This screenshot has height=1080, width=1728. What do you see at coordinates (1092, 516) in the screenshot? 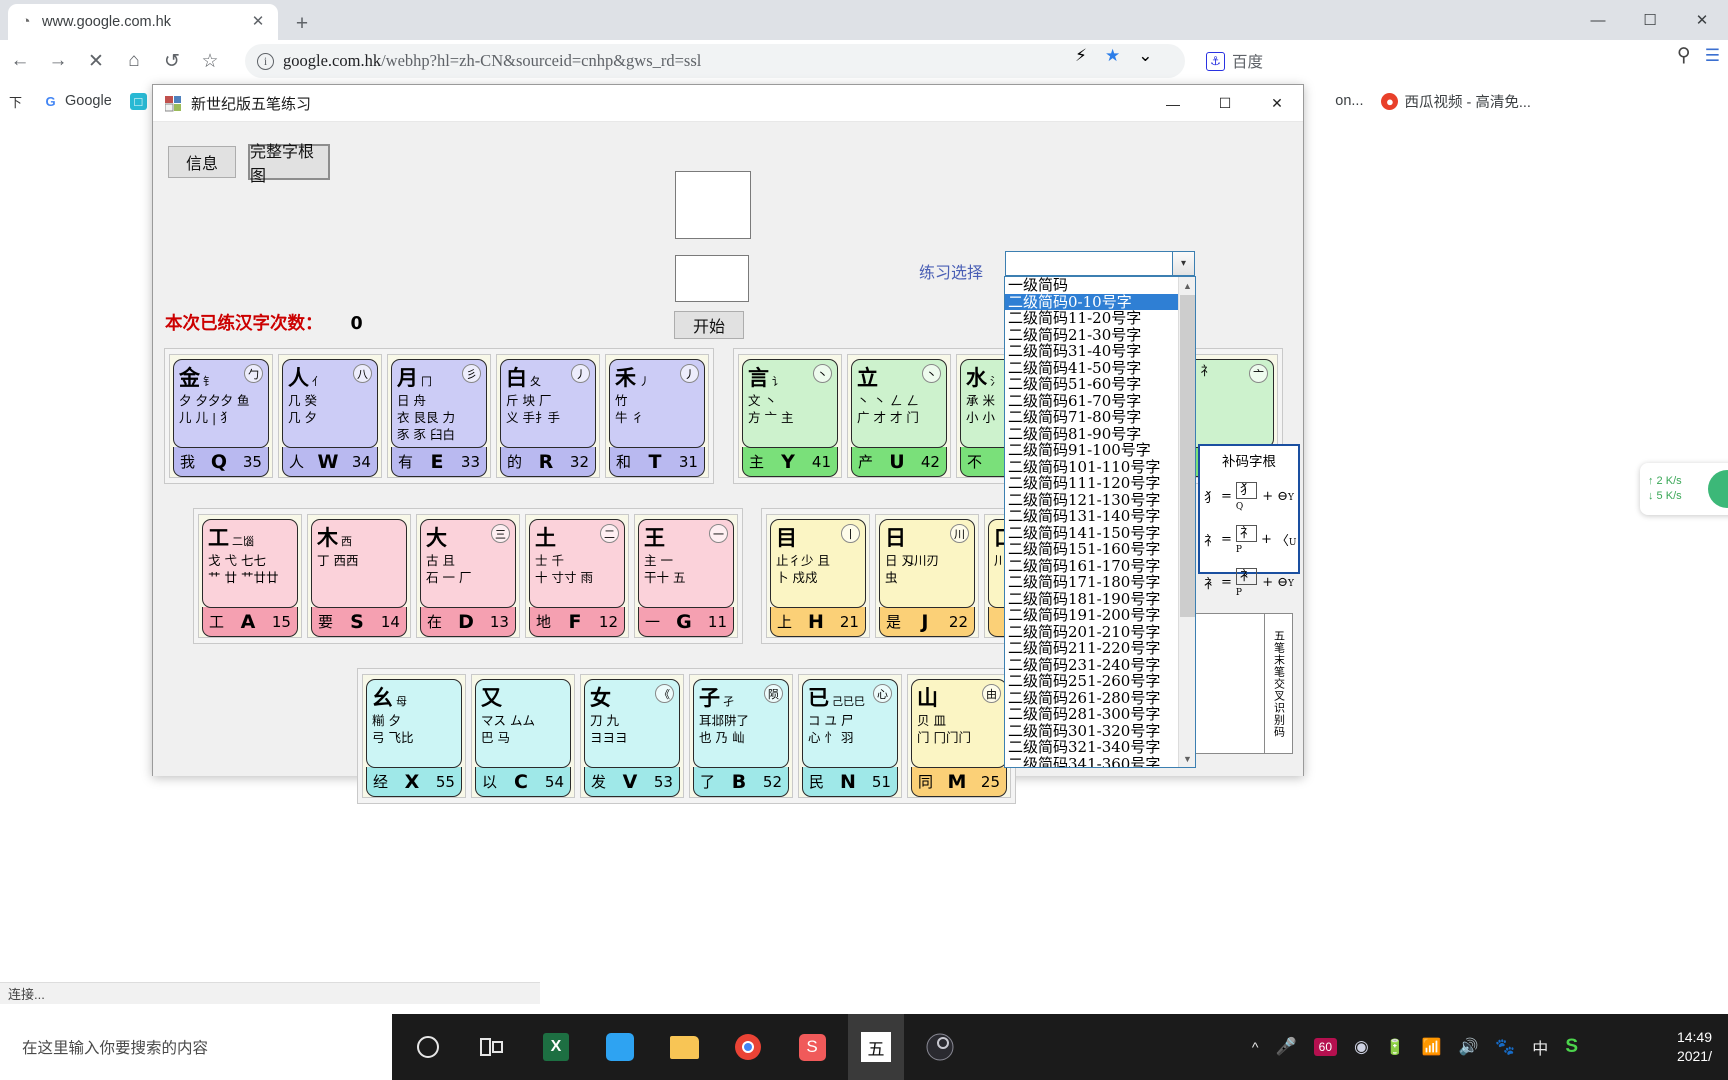
I see `dropdown-item: 二级简码131-140号字` at bounding box center [1092, 516].